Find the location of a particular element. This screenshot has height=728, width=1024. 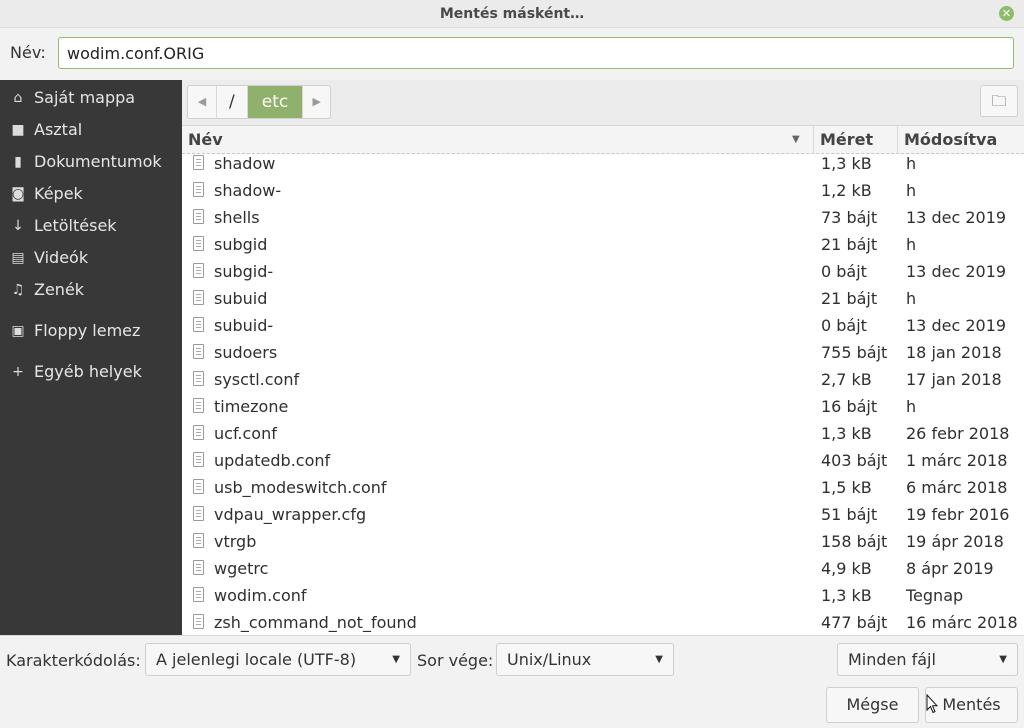

file-row: sysctl.conf 2,7 kB 17 jan 2018 is located at coordinates (603, 379).